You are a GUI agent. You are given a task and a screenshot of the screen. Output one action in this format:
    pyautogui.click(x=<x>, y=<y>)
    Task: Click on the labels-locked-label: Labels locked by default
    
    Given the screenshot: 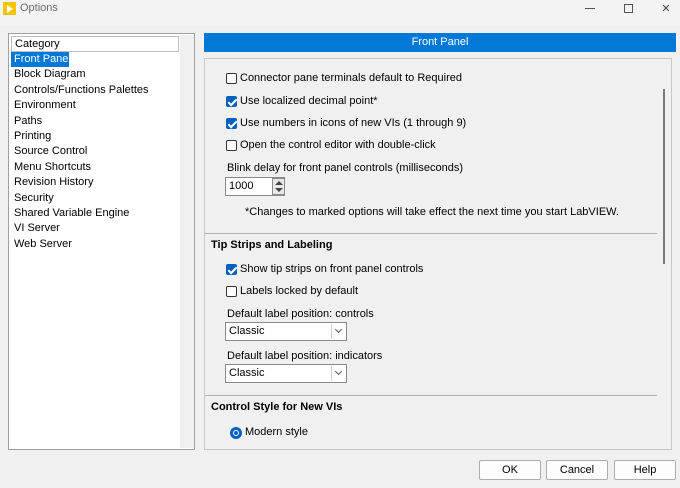 What is the action you would take?
    pyautogui.click(x=299, y=291)
    